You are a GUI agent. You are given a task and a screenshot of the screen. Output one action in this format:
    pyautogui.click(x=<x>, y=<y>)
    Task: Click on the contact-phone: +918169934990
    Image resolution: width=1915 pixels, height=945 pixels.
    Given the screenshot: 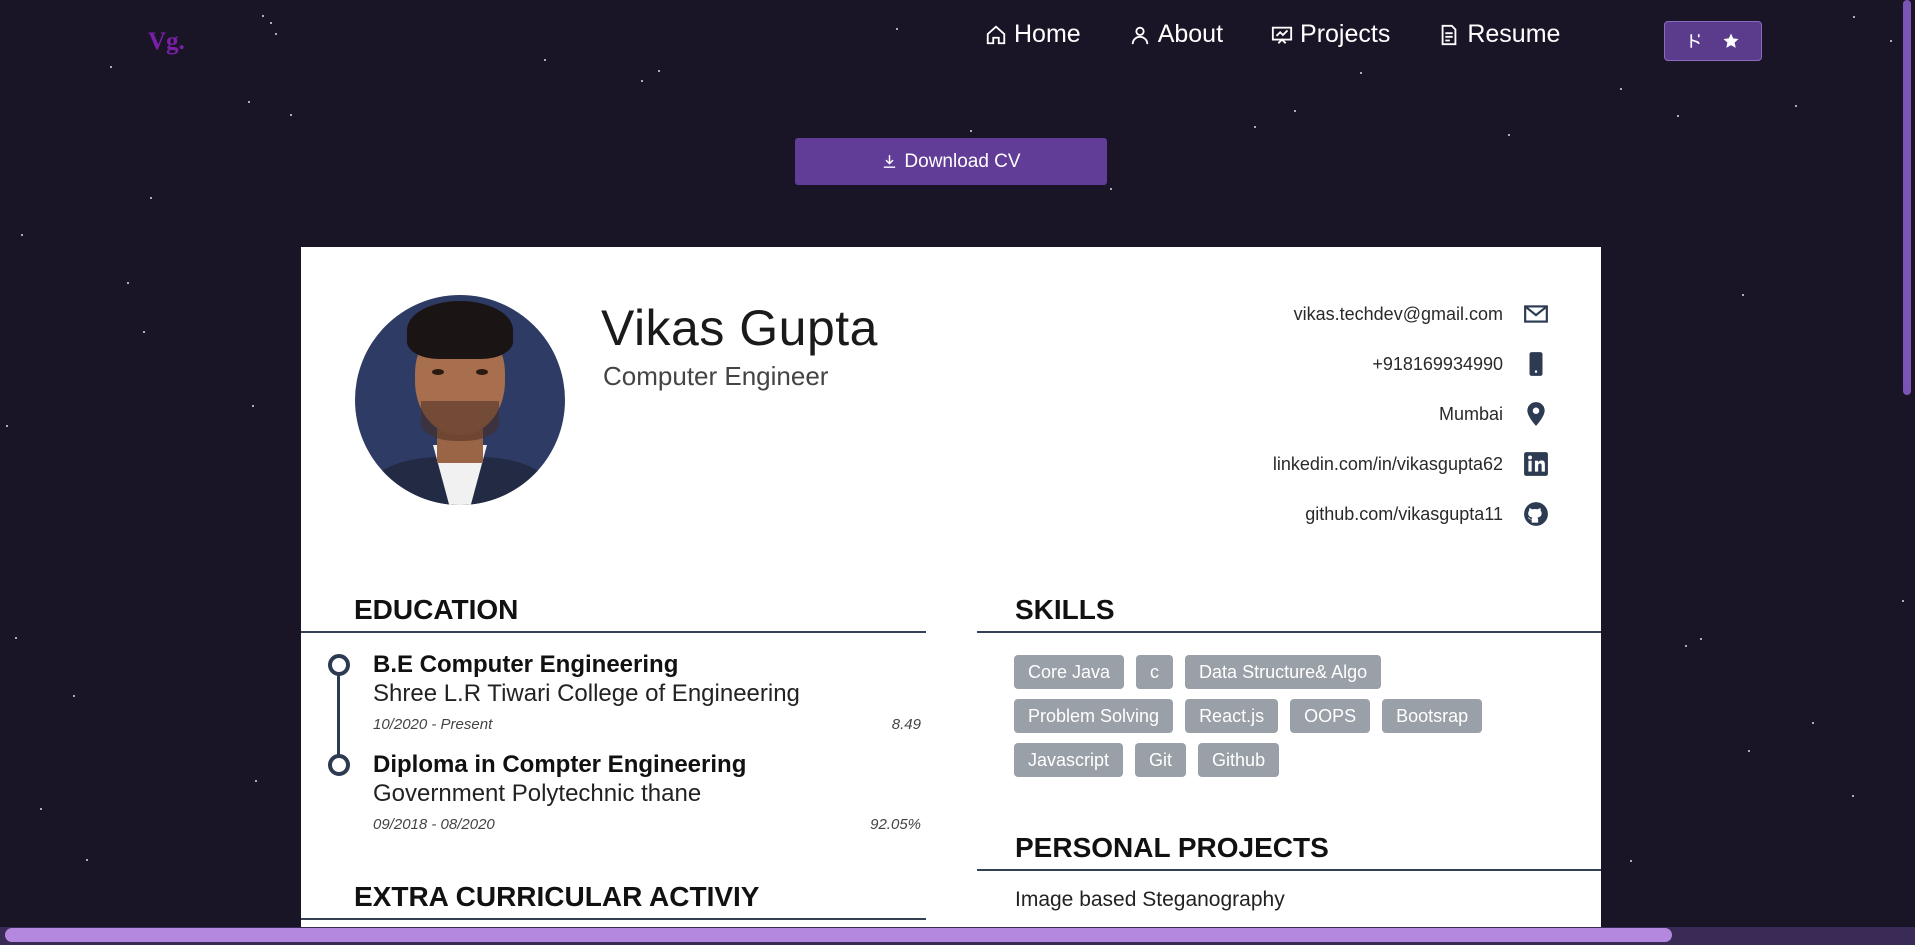 What is the action you would take?
    pyautogui.click(x=1411, y=364)
    